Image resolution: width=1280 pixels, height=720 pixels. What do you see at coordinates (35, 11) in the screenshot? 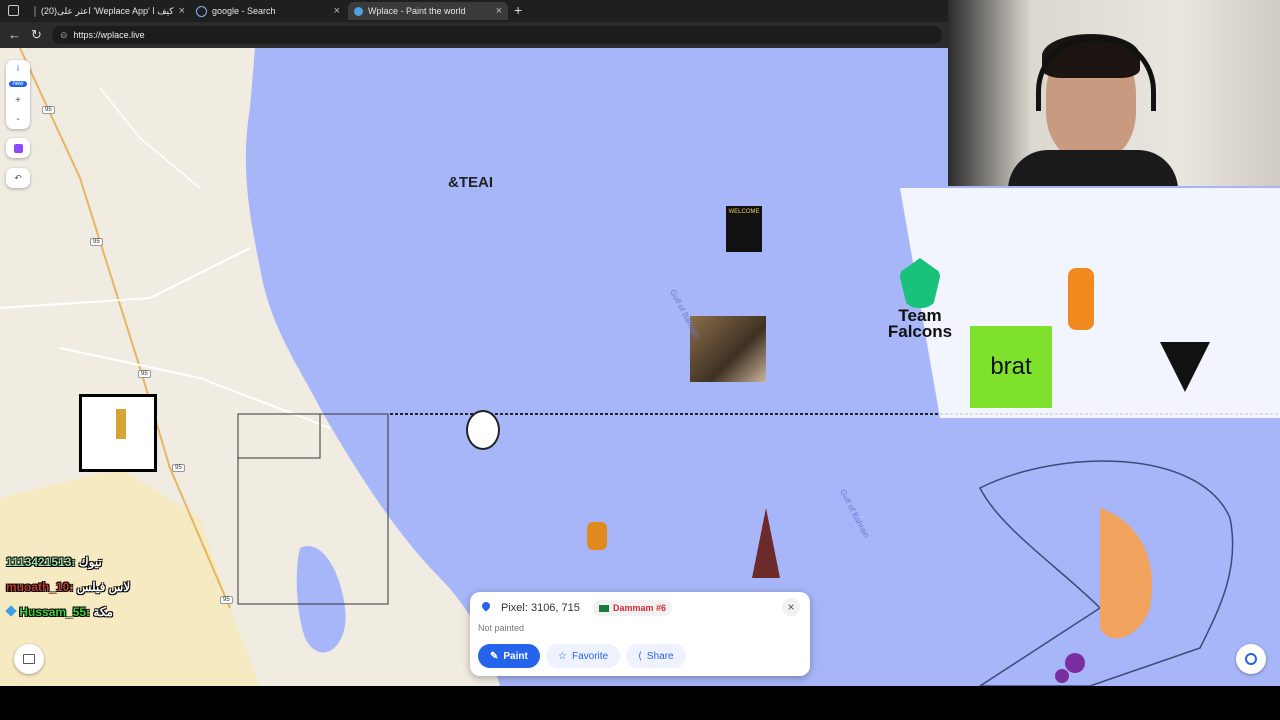
I see `tiktok-icon` at bounding box center [35, 11].